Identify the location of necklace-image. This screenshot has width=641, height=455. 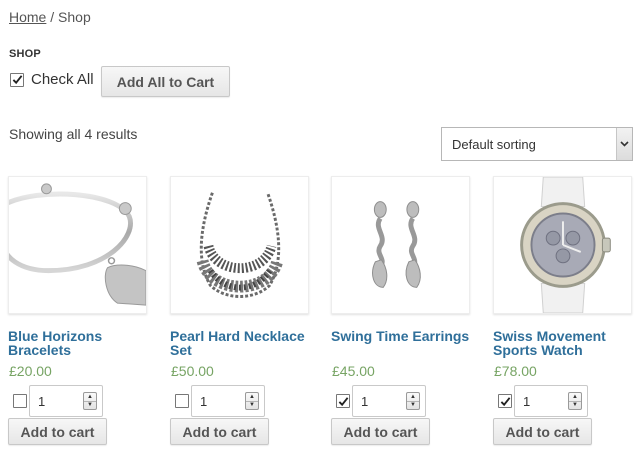
(239, 245).